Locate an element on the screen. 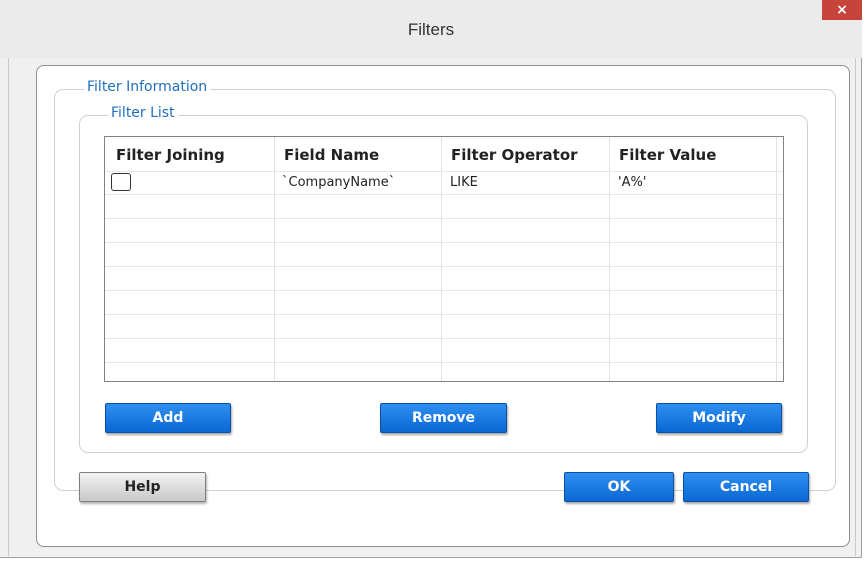 This screenshot has height=561, width=868. title-bar: Filters × is located at coordinates (431, 29).